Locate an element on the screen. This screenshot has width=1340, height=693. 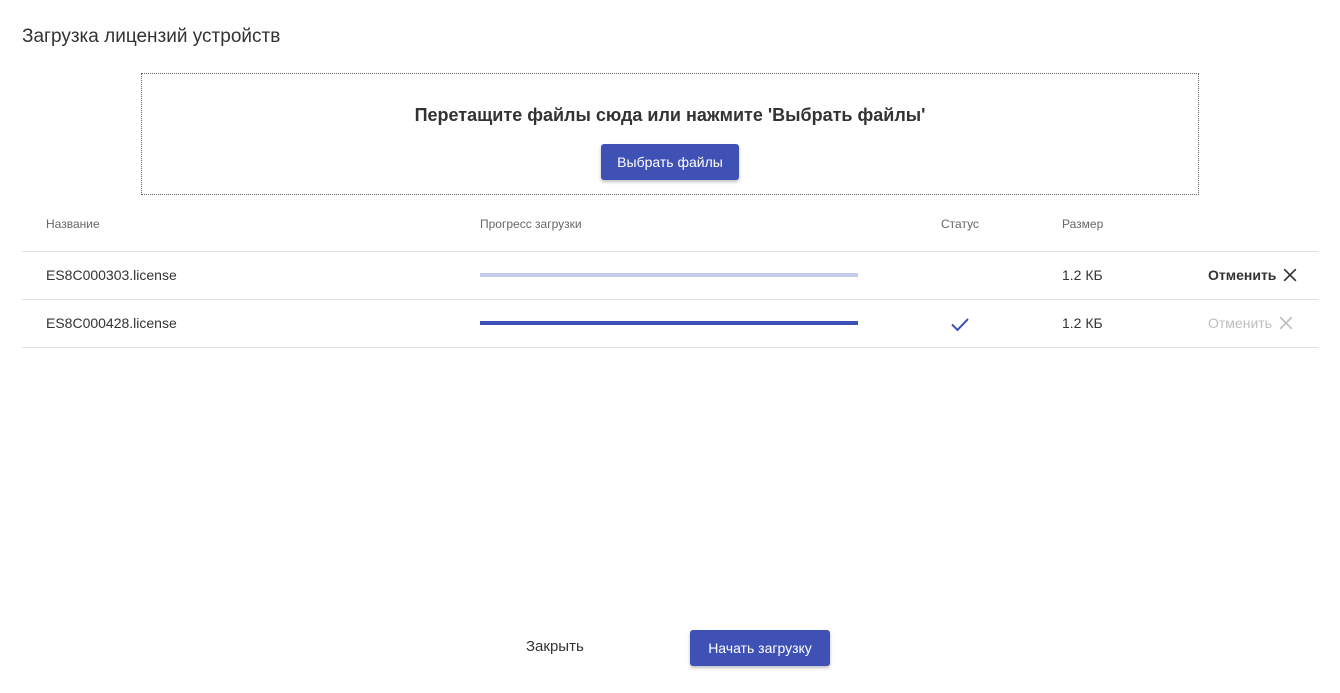
dialog-title: Загрузка лицензий устройств is located at coordinates (151, 36).